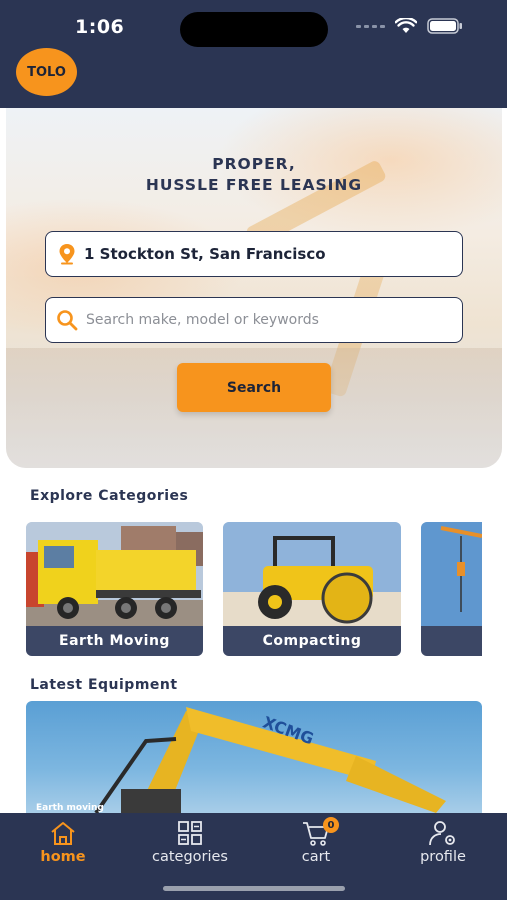 This screenshot has height=900, width=507. What do you see at coordinates (253, 54) in the screenshot?
I see `app-header: 1:06 TOLO` at bounding box center [253, 54].